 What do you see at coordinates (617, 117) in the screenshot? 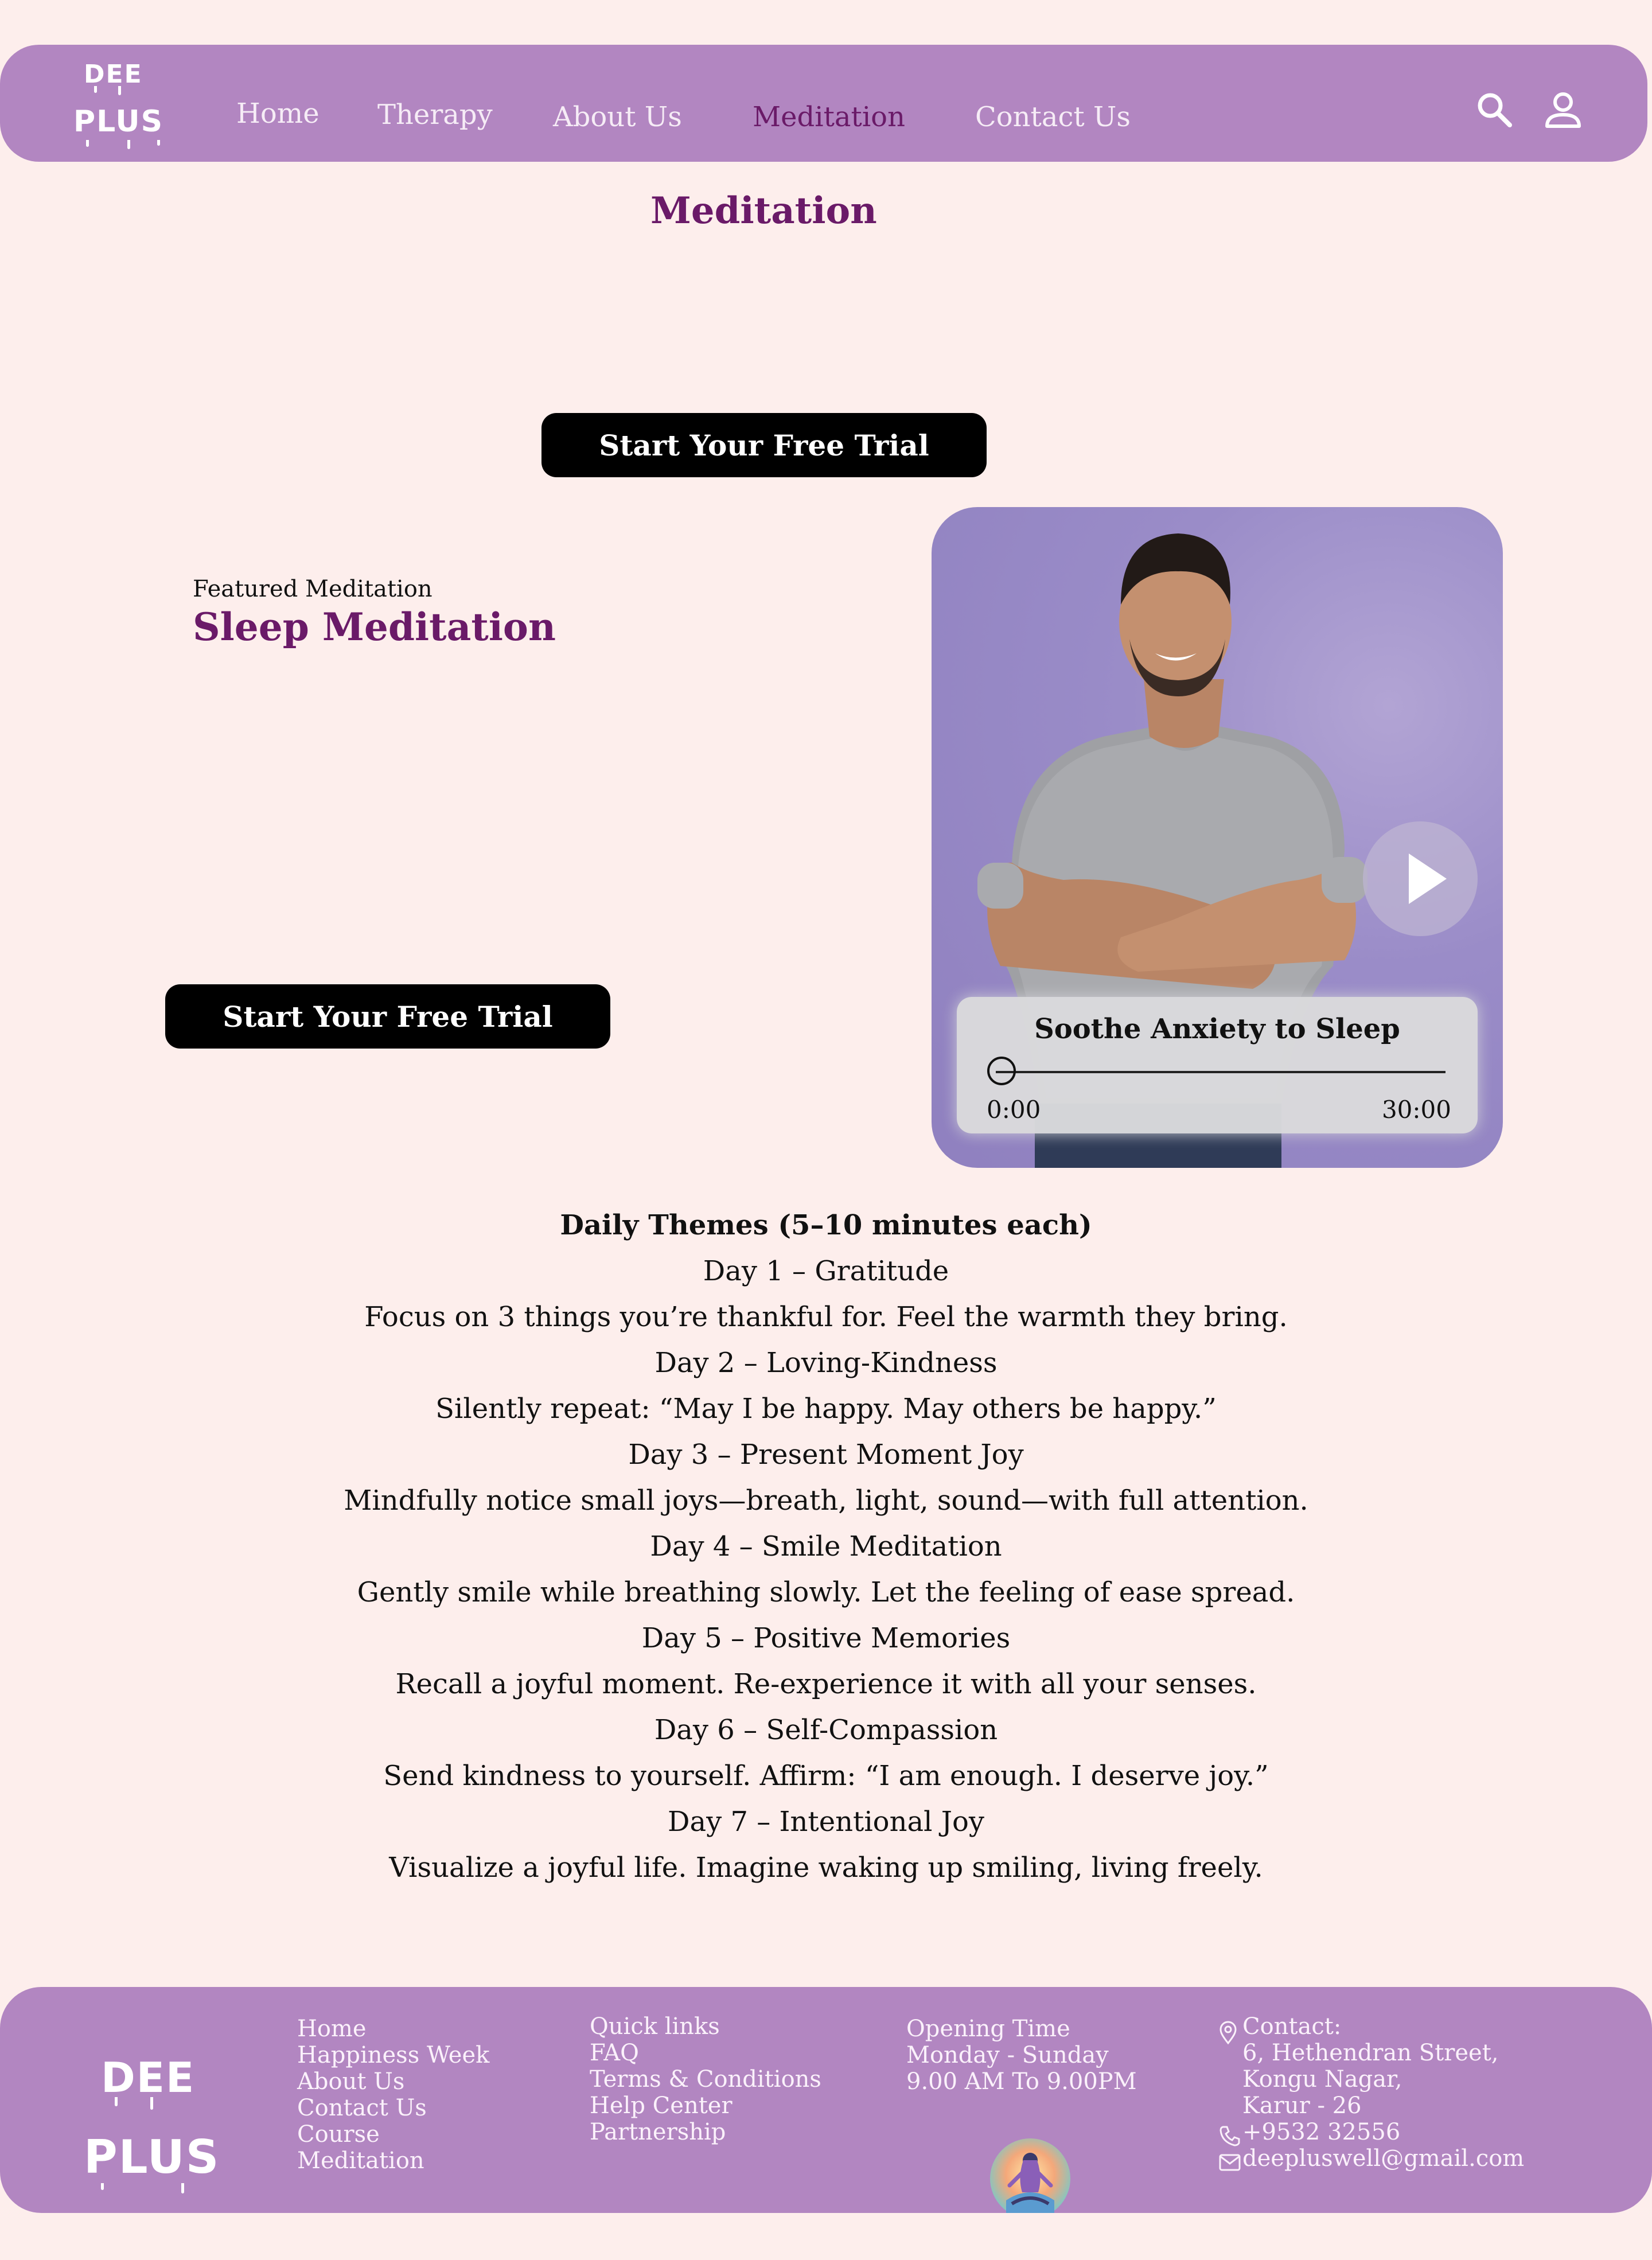
I see `nav-about-us: About Us` at bounding box center [617, 117].